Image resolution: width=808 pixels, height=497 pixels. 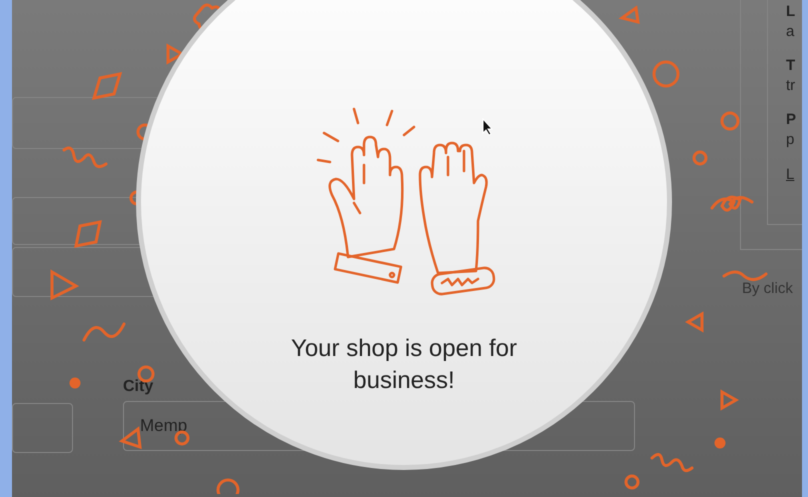 I want to click on panel-text: a, so click(x=791, y=32).